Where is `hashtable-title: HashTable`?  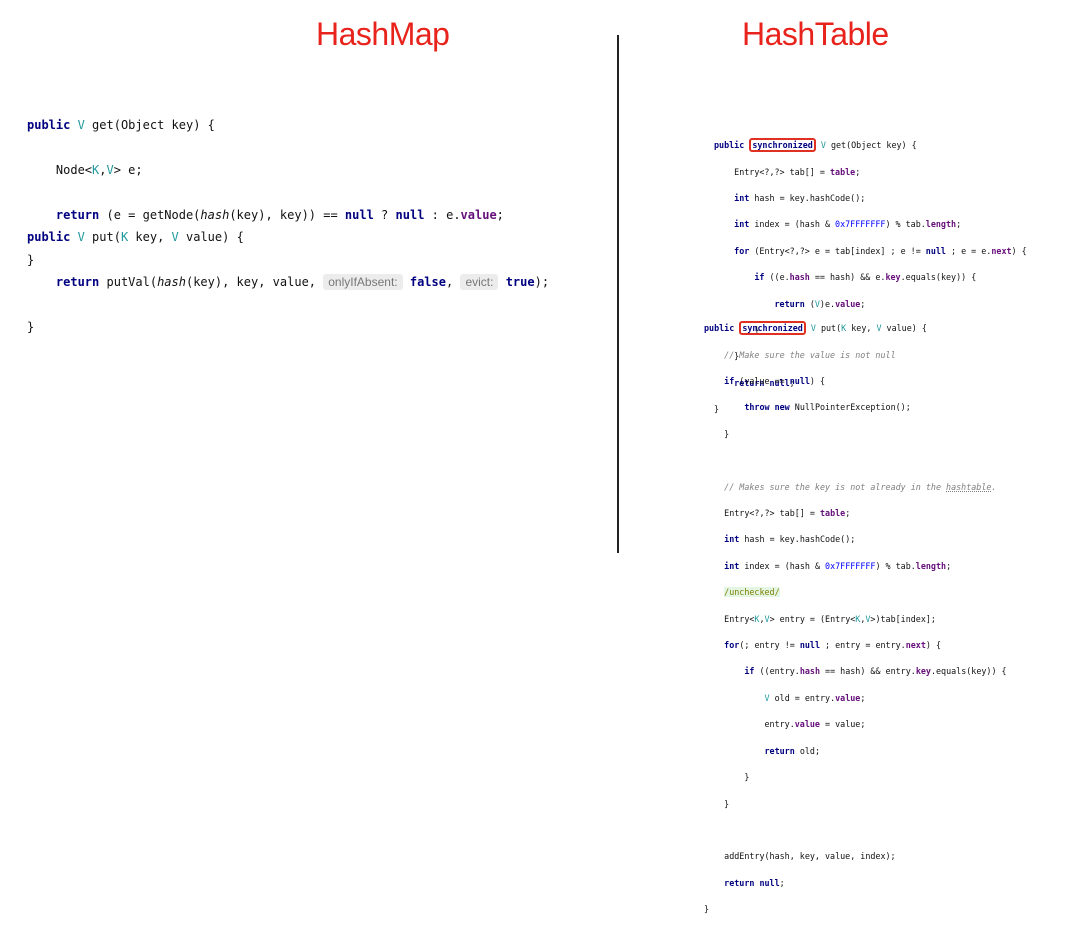
hashtable-title: HashTable is located at coordinates (815, 34).